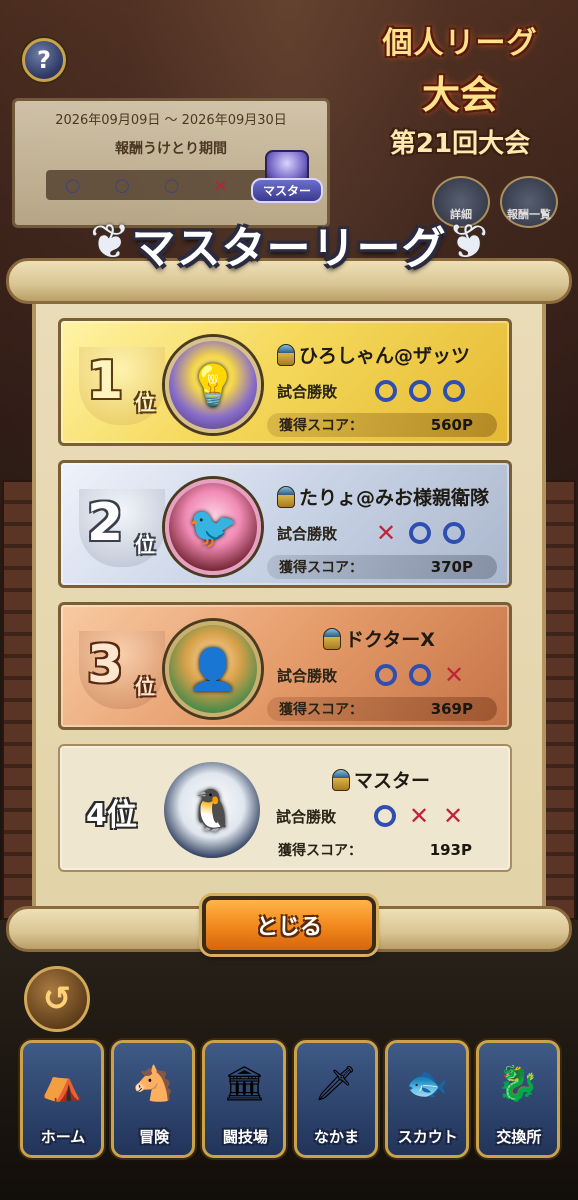 The image size is (578, 1200). I want to click on bird-monster-icon: 🐦, so click(213, 527).